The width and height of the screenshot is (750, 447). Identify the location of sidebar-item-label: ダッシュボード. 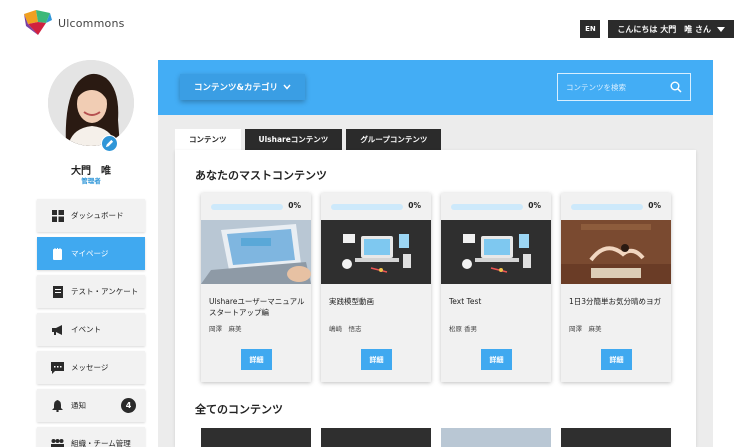
(97, 215).